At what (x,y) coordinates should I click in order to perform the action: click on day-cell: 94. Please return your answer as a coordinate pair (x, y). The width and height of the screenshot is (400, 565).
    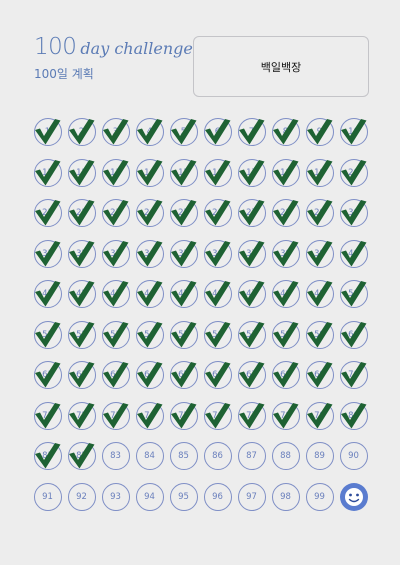
    Looking at the image, I should click on (150, 500).